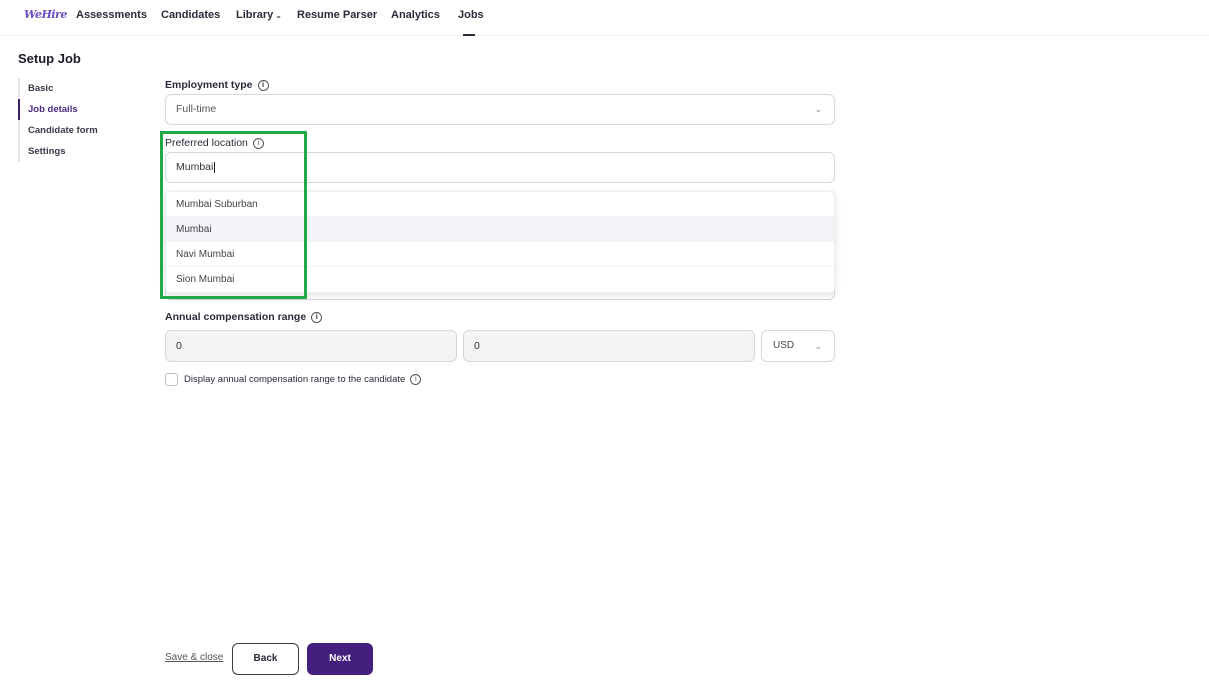 The height and width of the screenshot is (689, 1209). I want to click on compensation-min-input: 0, so click(311, 346).